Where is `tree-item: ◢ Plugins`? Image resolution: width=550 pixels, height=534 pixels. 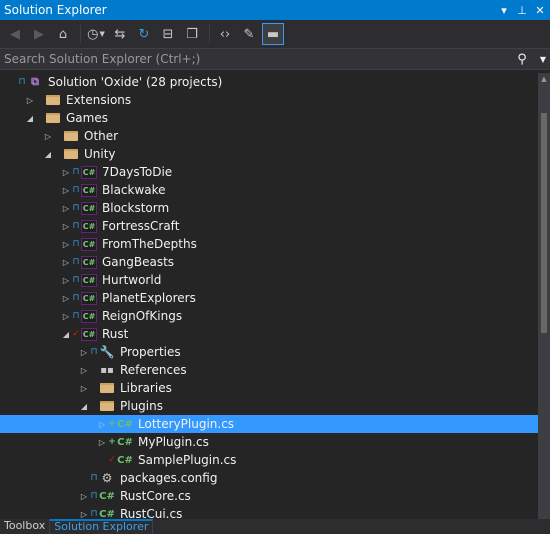
tree-item: ◢ Plugins is located at coordinates (269, 406).